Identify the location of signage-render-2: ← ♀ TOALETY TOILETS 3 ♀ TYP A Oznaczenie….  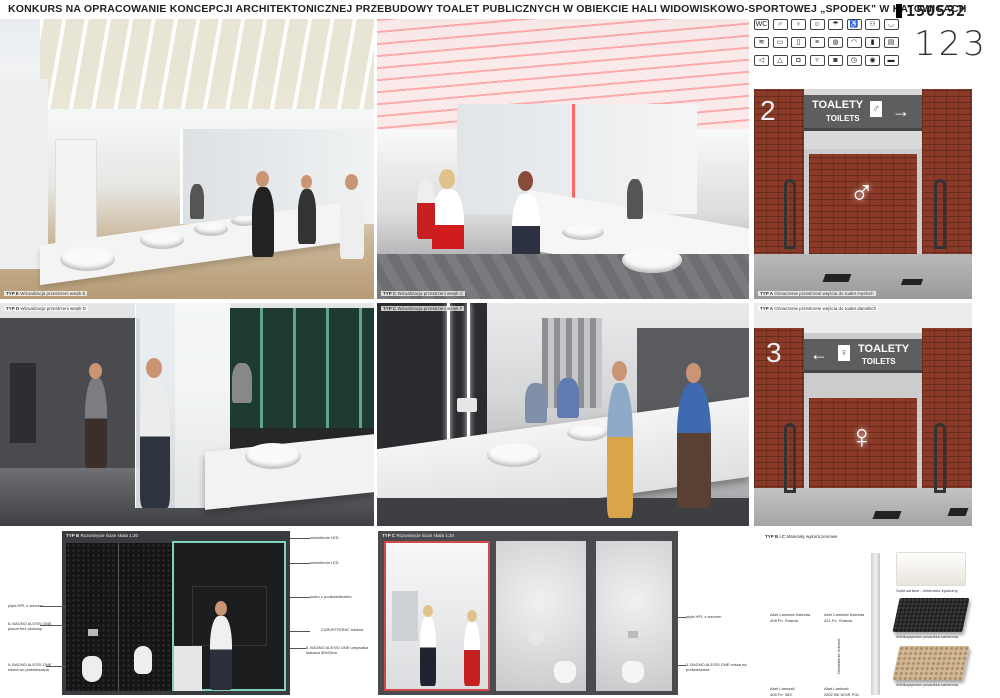
(863, 414).